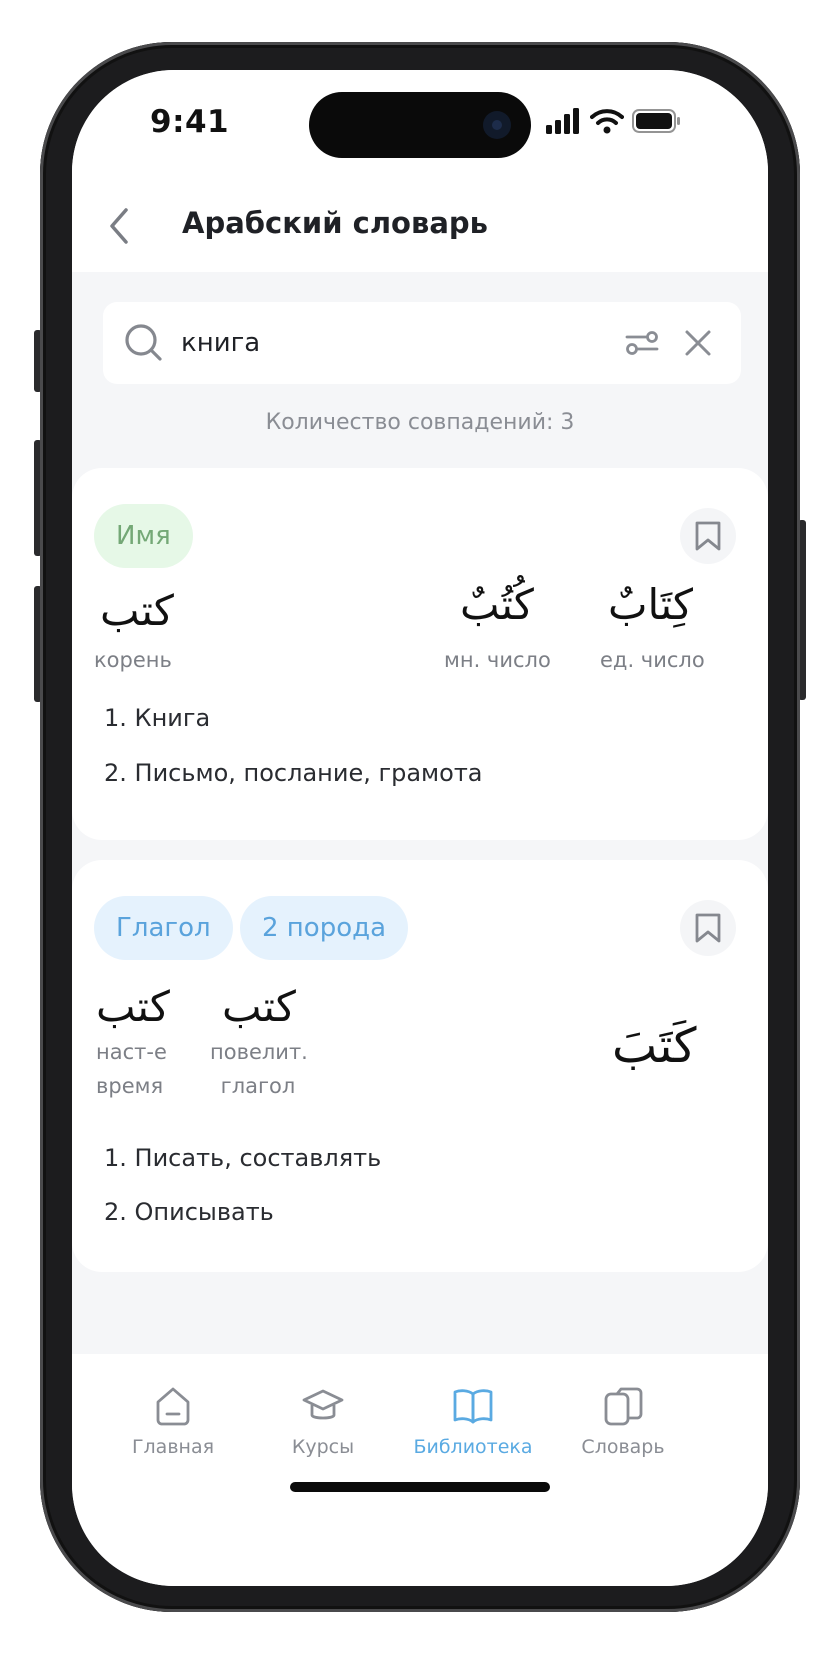  Describe the element at coordinates (190, 122) in the screenshot. I see `status-time: 9:41` at that location.